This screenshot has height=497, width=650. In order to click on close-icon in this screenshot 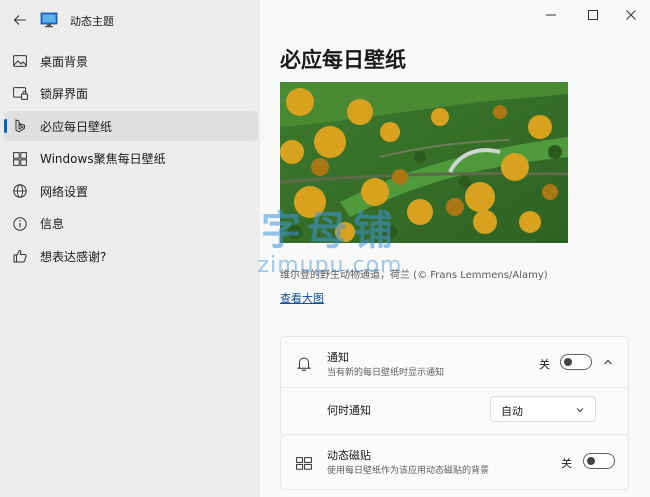, I will do `click(631, 15)`.